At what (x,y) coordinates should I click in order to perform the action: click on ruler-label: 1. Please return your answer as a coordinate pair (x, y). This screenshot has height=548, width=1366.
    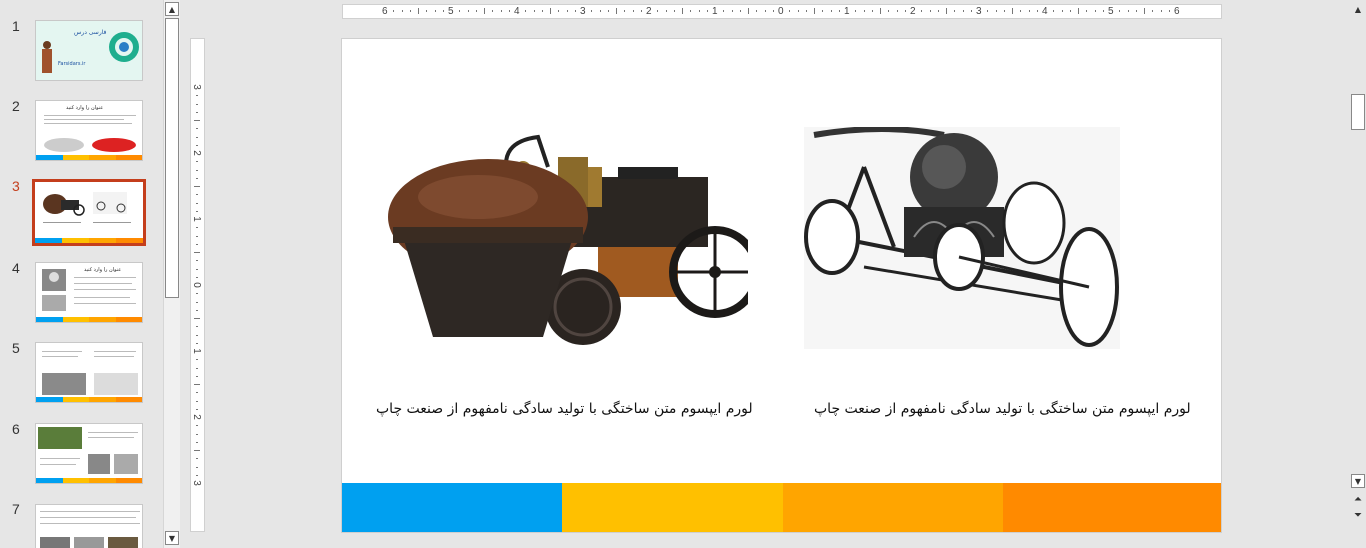
    Looking at the image, I should click on (196, 219).